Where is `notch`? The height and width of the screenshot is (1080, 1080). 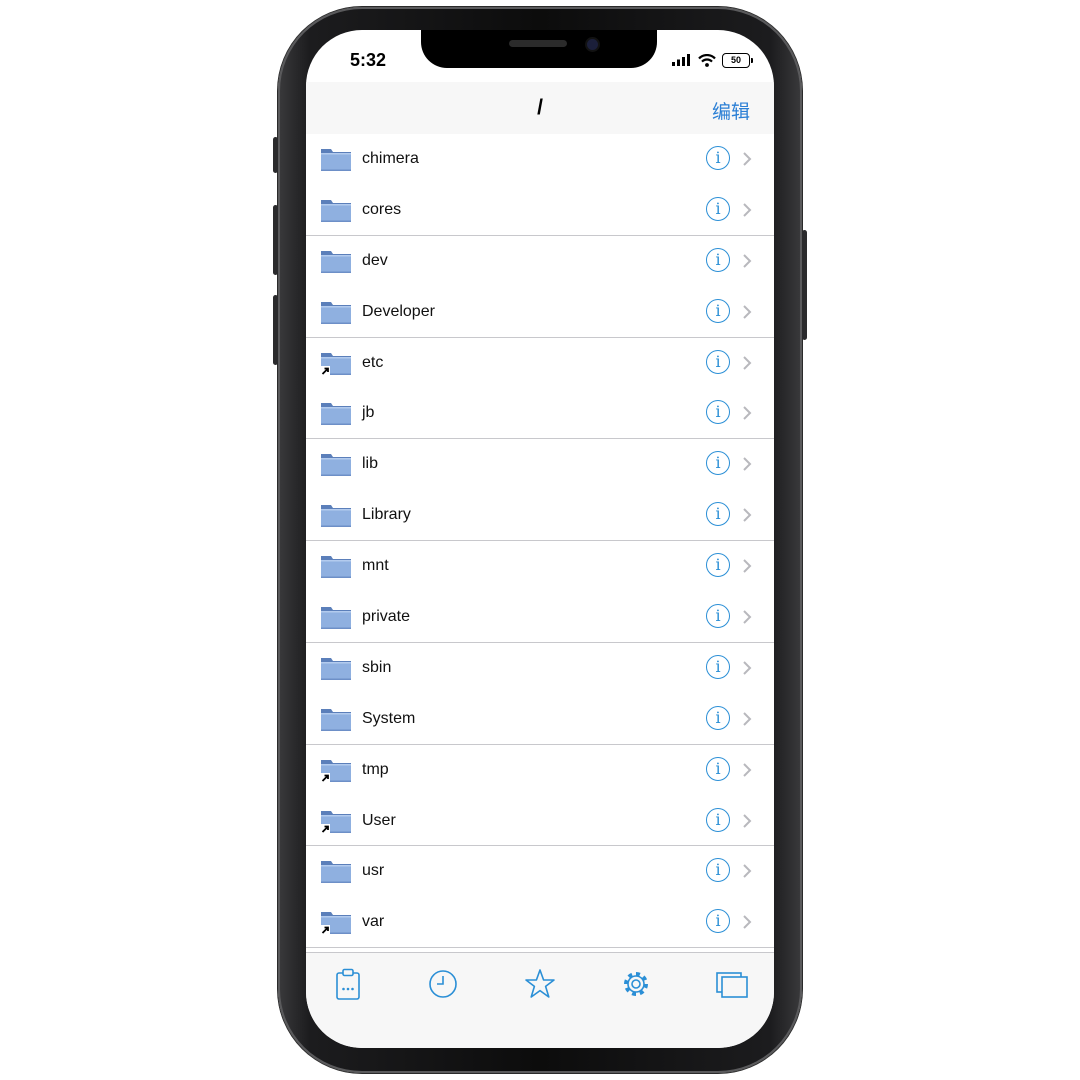
notch is located at coordinates (539, 49).